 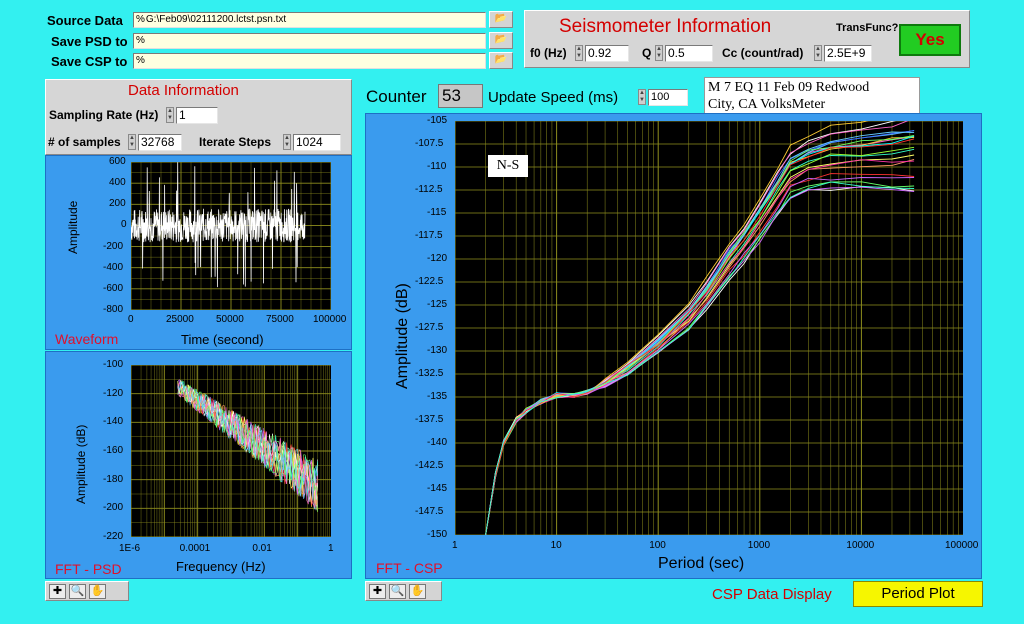 I want to click on csp-y-tick: -120, so click(x=437, y=258).